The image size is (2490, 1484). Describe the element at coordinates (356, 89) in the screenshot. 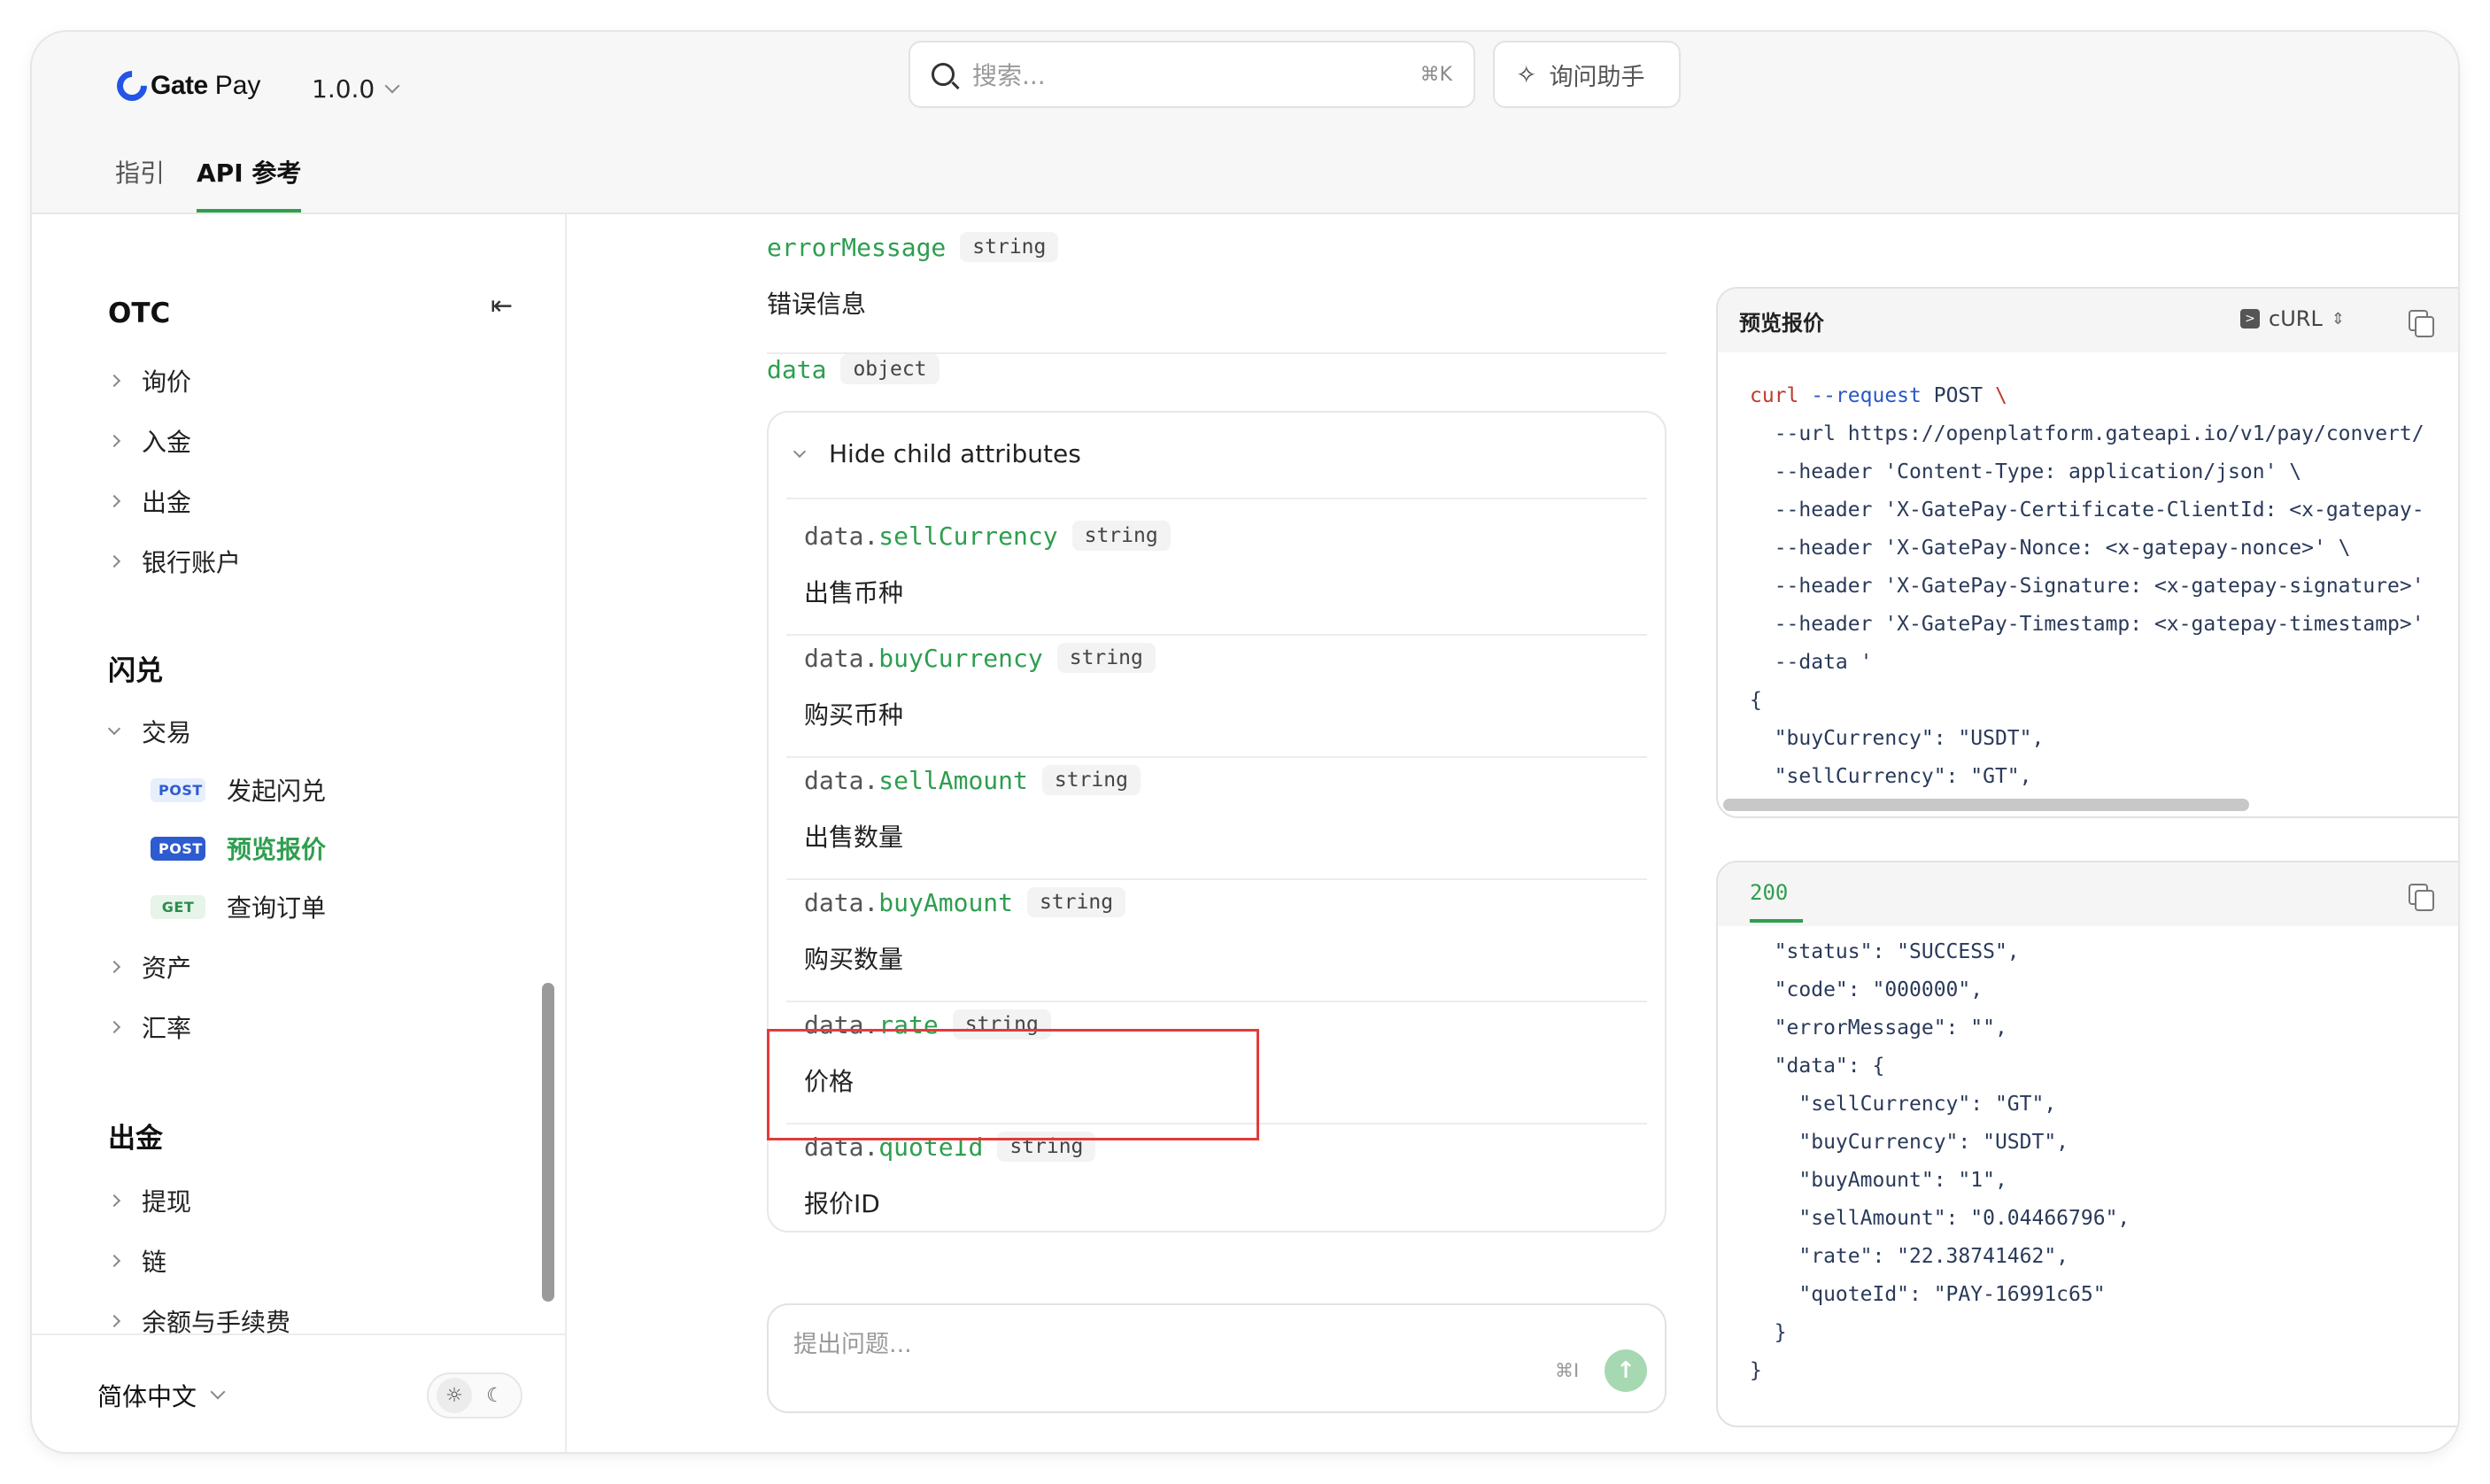

I see `version-selector: 1.0.0` at that location.